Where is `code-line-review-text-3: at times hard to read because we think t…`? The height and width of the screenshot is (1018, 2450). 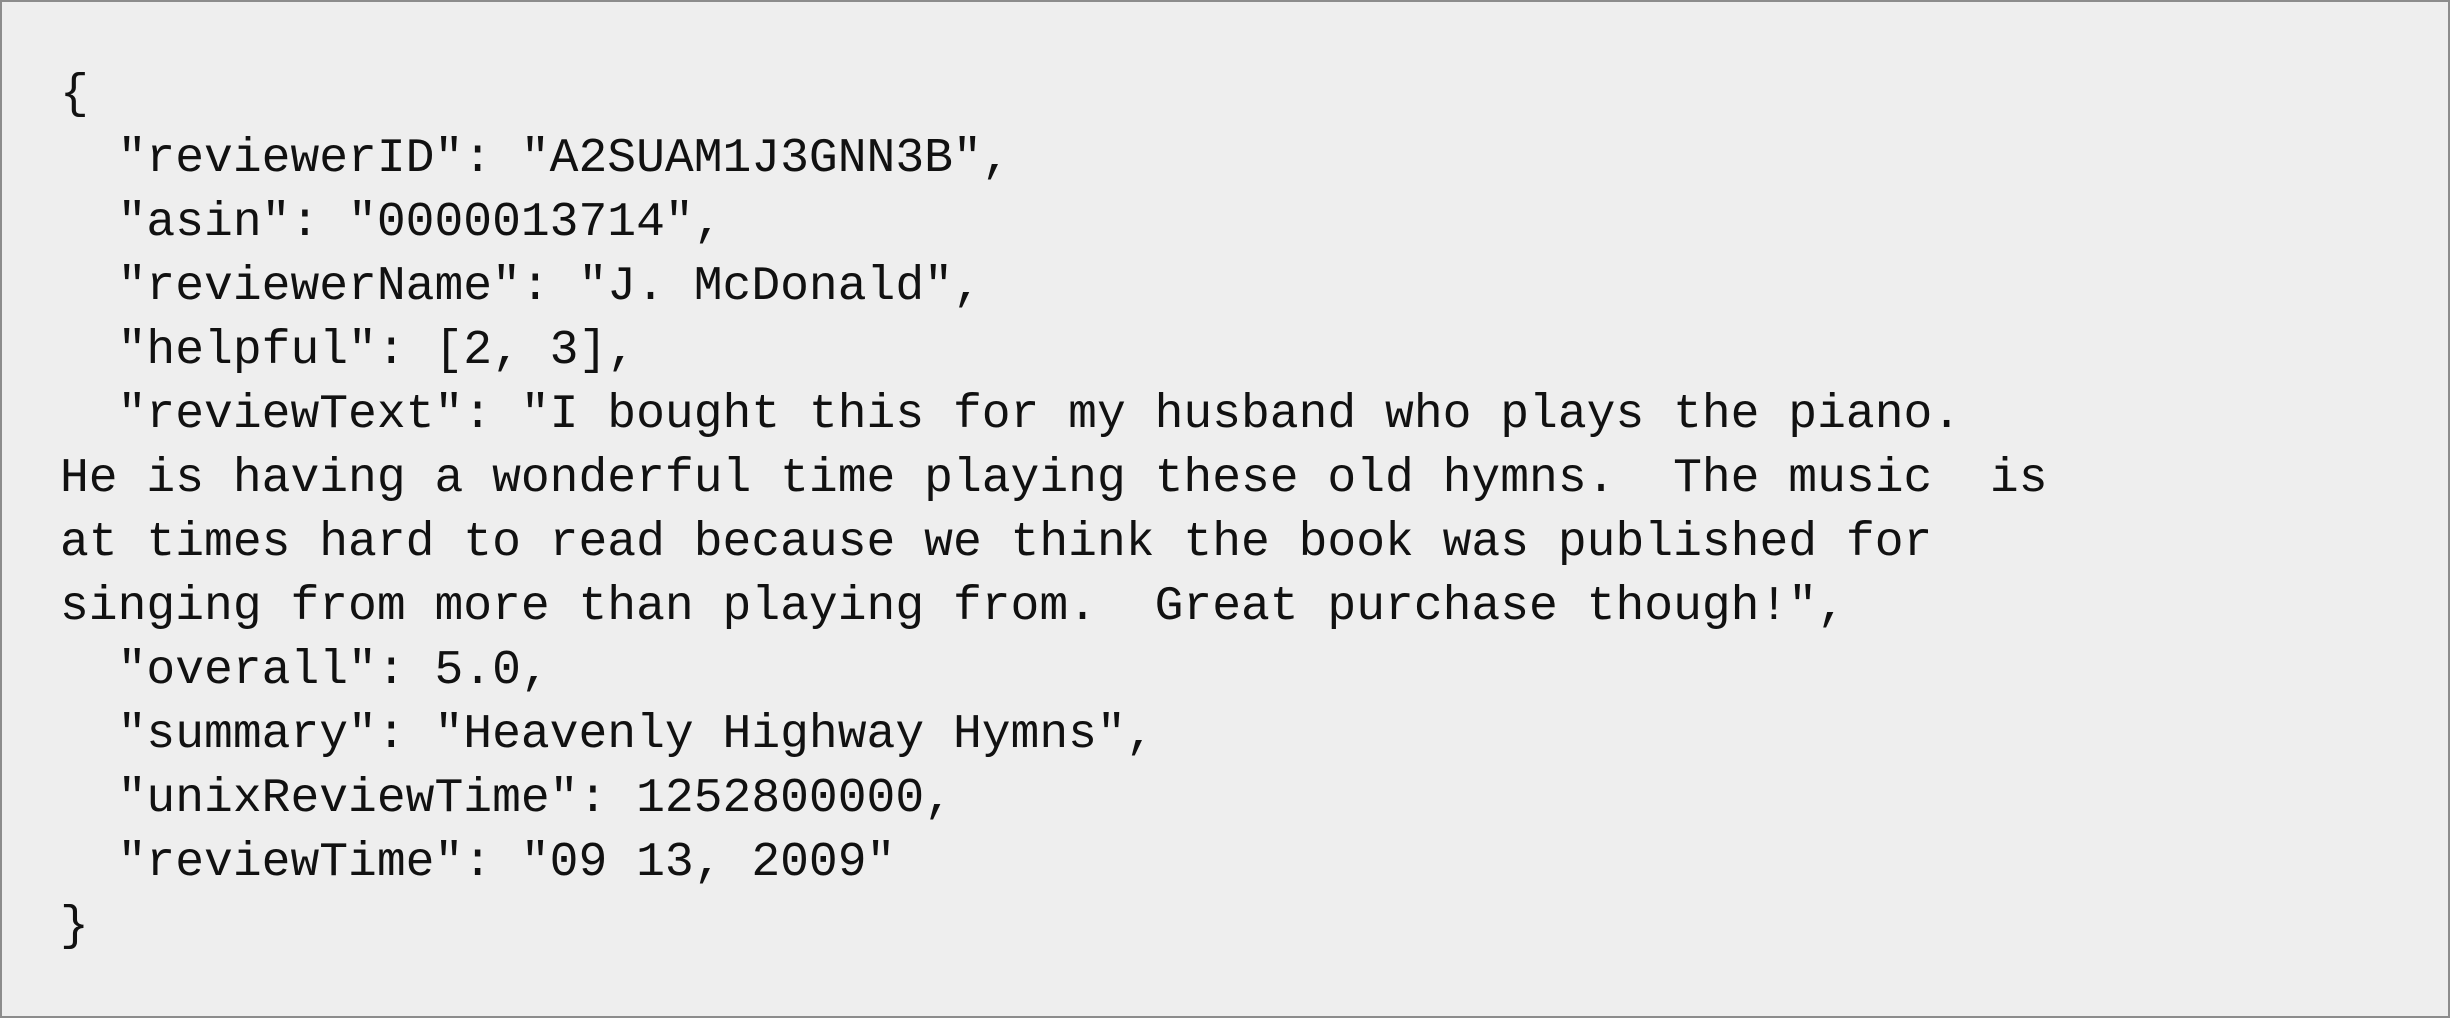 code-line-review-text-3: at times hard to read because we think t… is located at coordinates (996, 543).